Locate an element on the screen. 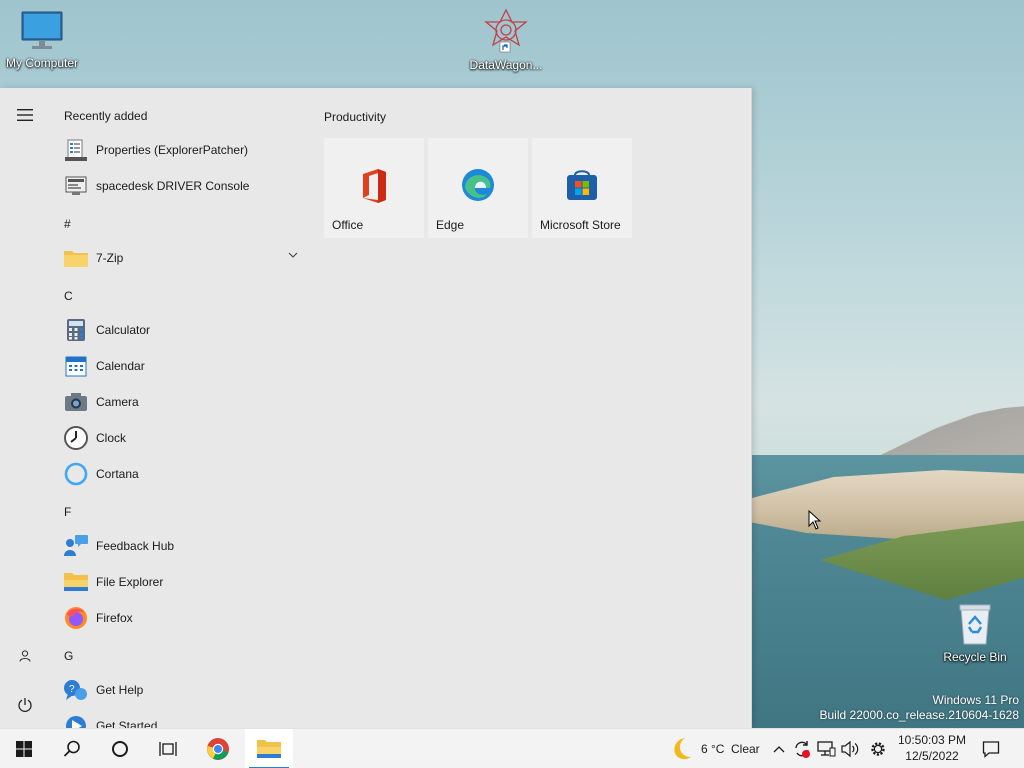 The width and height of the screenshot is (1024, 768). tile-label: Edge is located at coordinates (450, 225).